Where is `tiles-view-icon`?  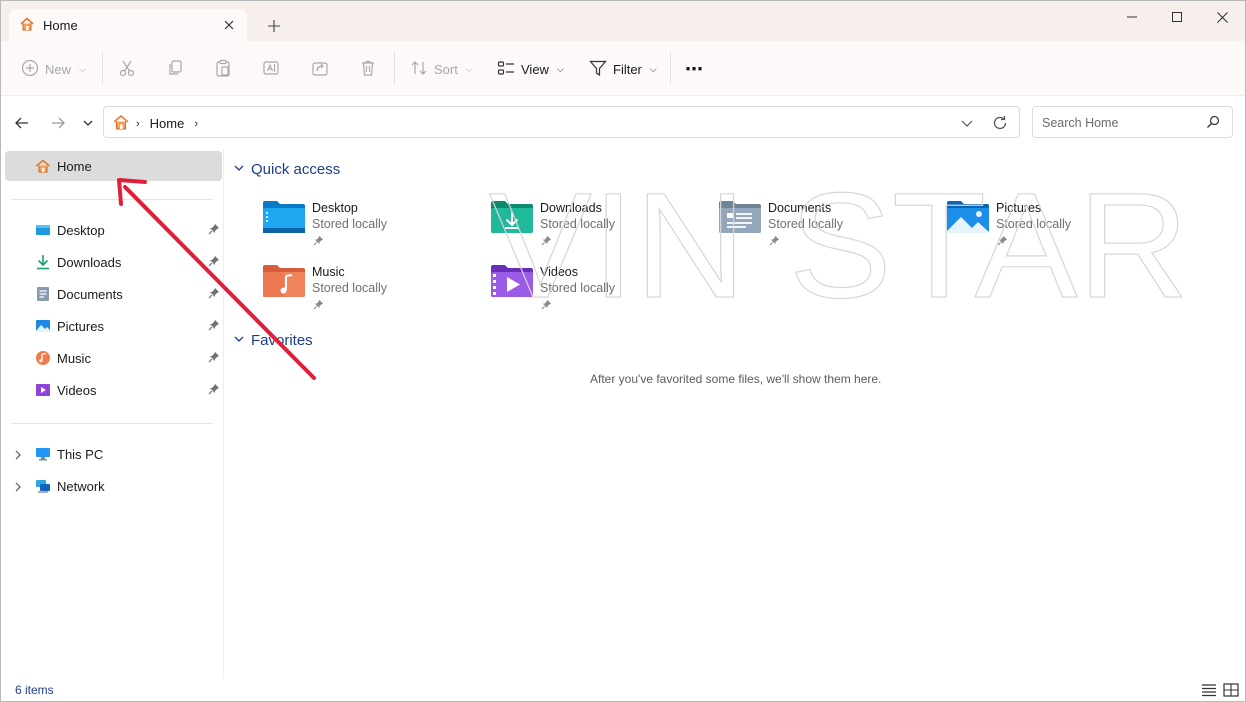 tiles-view-icon is located at coordinates (1231, 690).